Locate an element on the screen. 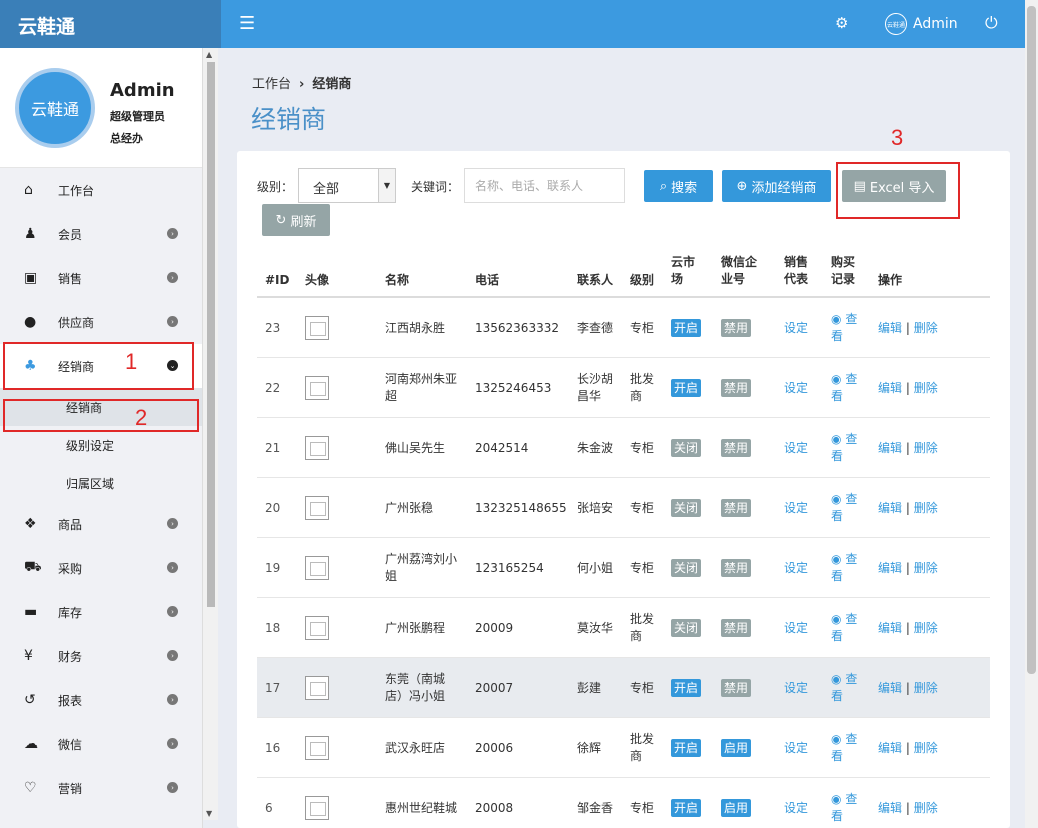 Image resolution: width=1038 pixels, height=828 pixels. page-scrollbar is located at coordinates (1031, 414).